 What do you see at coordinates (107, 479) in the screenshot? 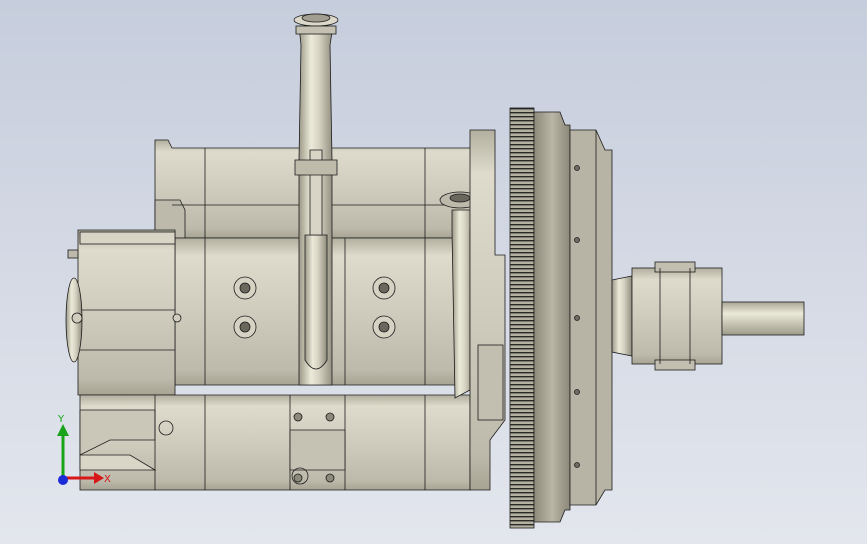
I see `x-axis-label: X` at bounding box center [107, 479].